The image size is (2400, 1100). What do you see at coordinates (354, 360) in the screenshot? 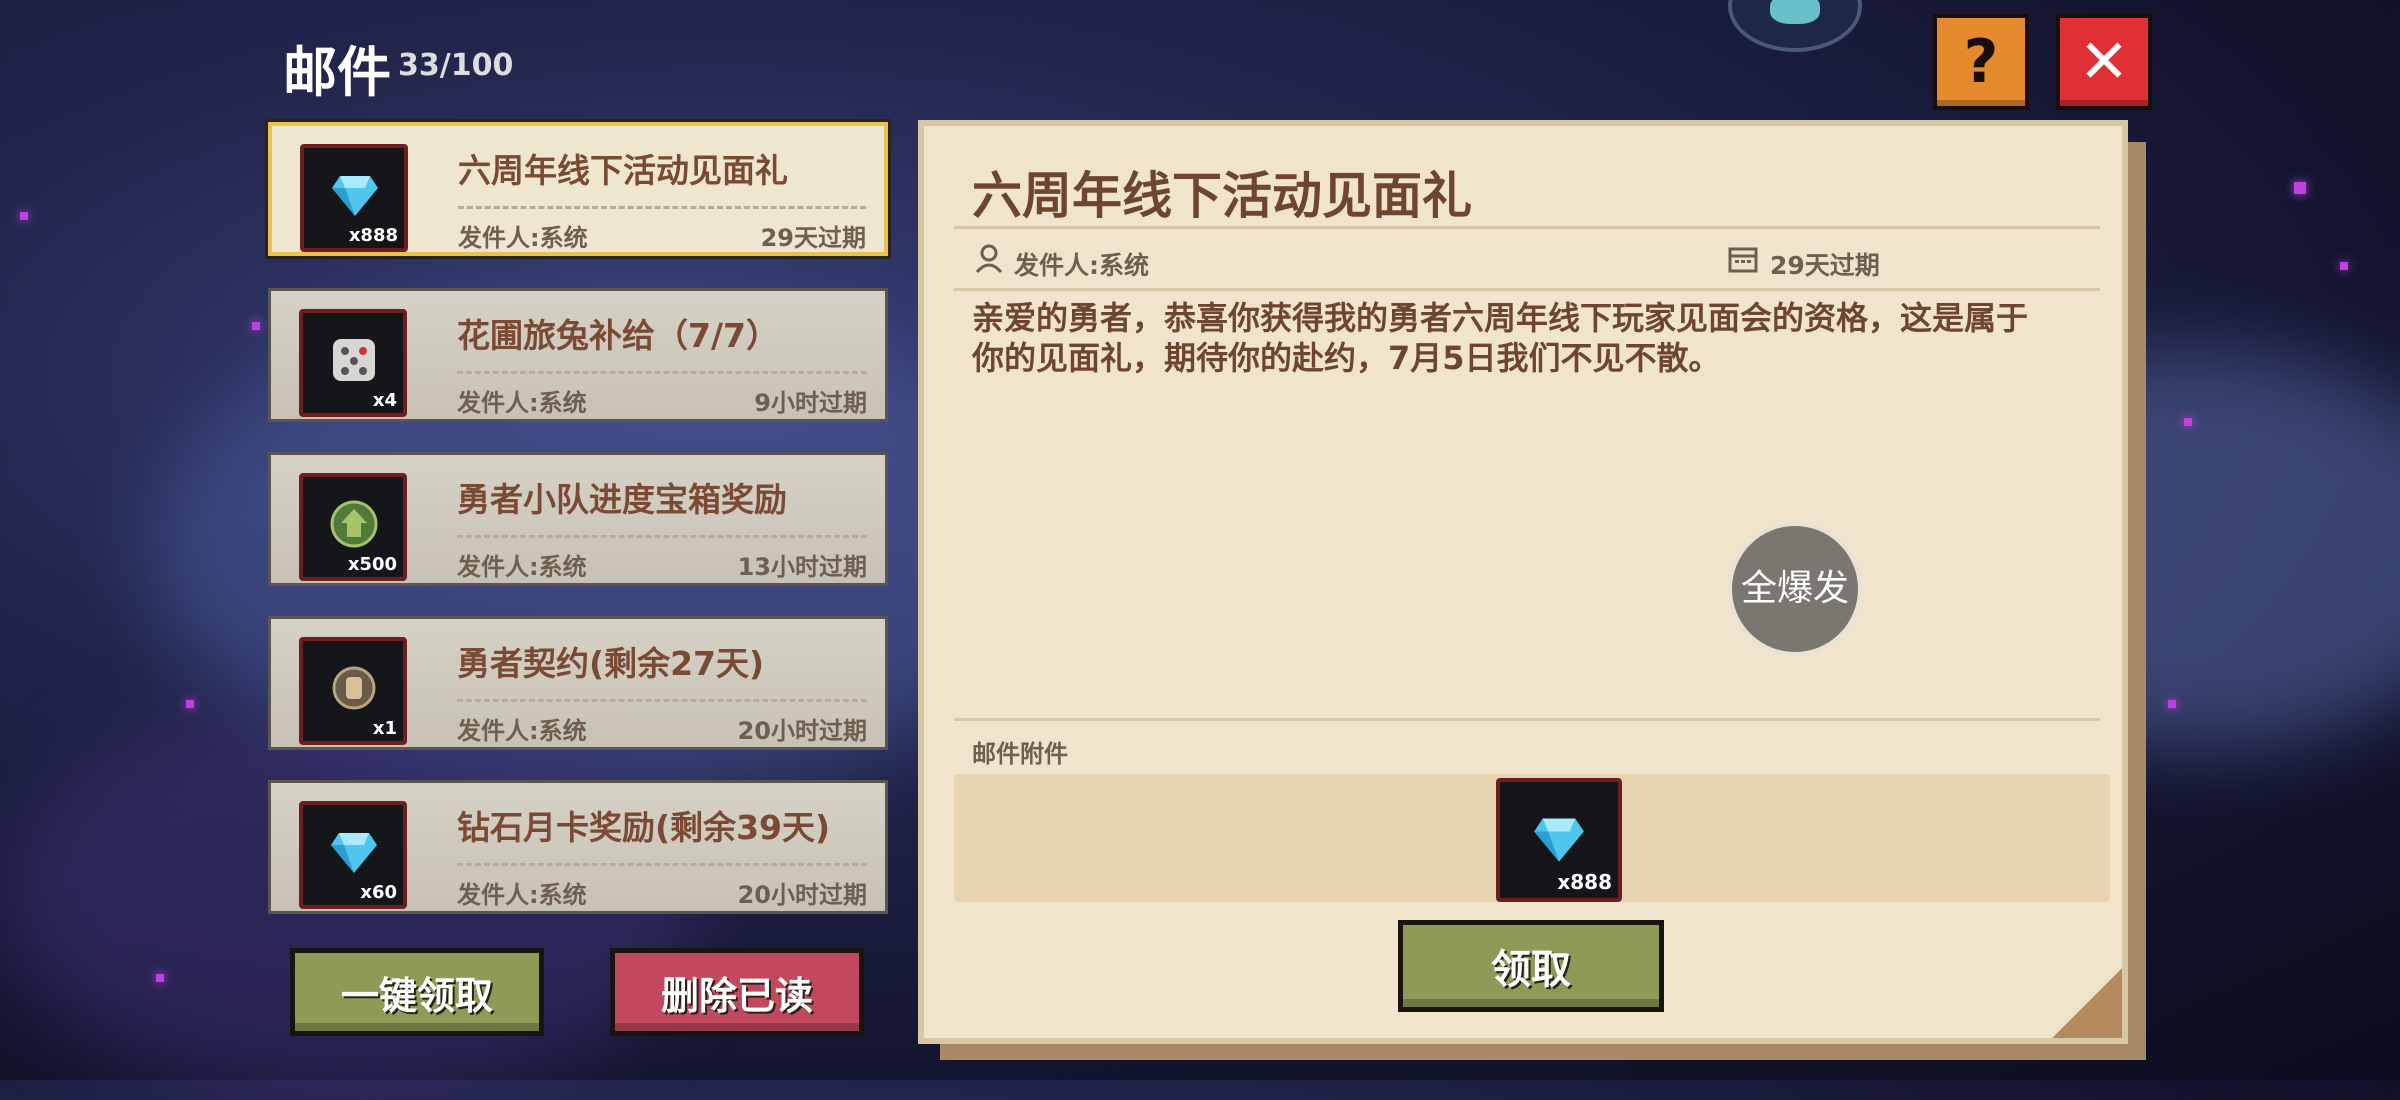
I see `dice-icon` at bounding box center [354, 360].